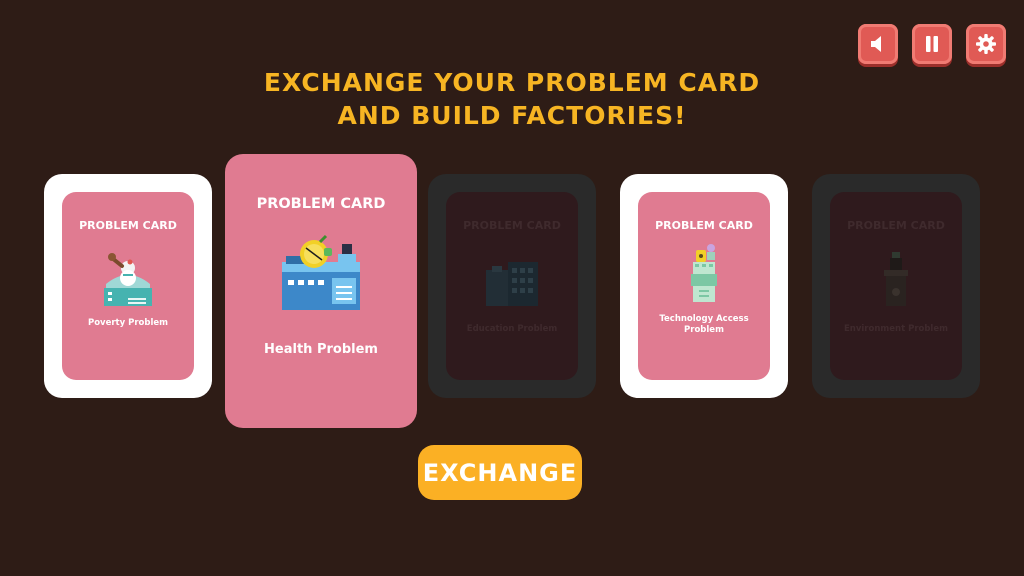  I want to click on top-controls, so click(932, 44).